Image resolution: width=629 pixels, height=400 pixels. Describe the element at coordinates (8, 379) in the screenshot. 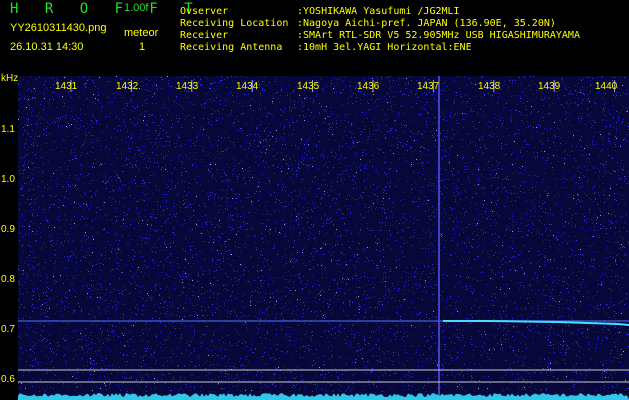

I see `y-tick-label: 0.6` at that location.